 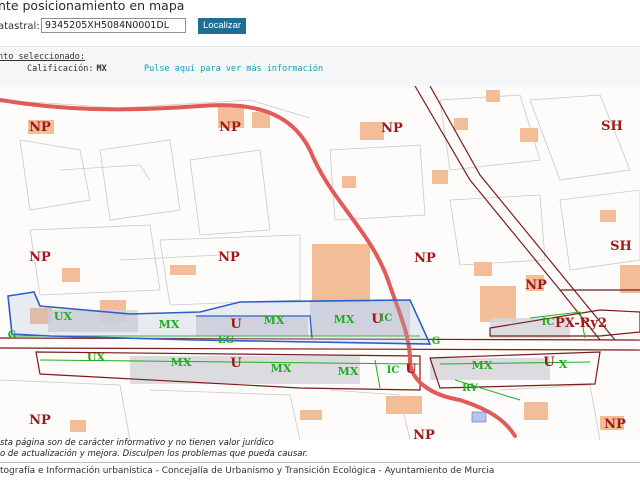 What do you see at coordinates (563, 364) in the screenshot?
I see `zone-label: X` at bounding box center [563, 364].